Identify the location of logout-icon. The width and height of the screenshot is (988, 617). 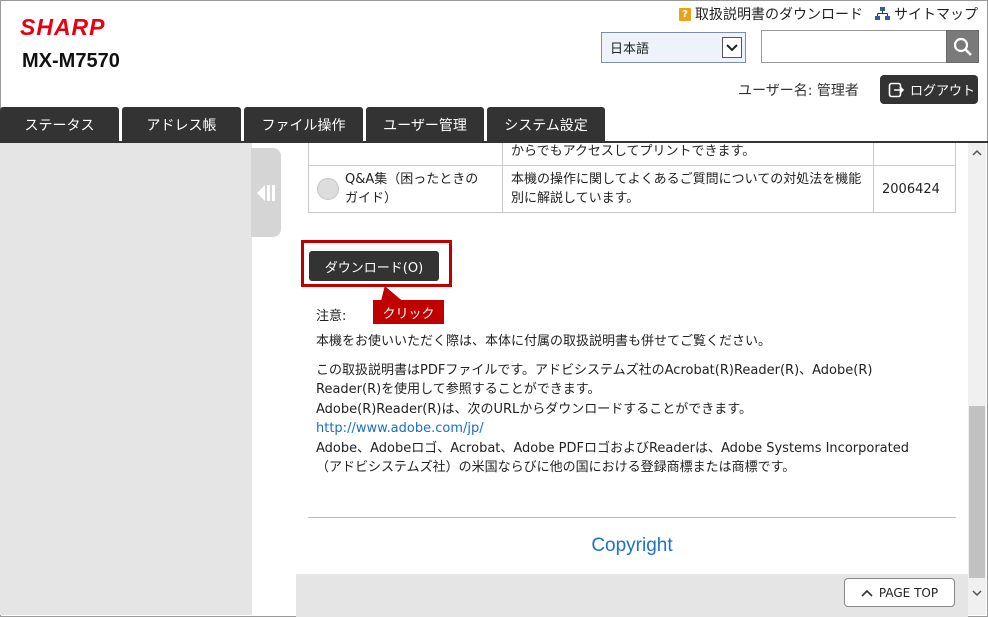
(896, 89).